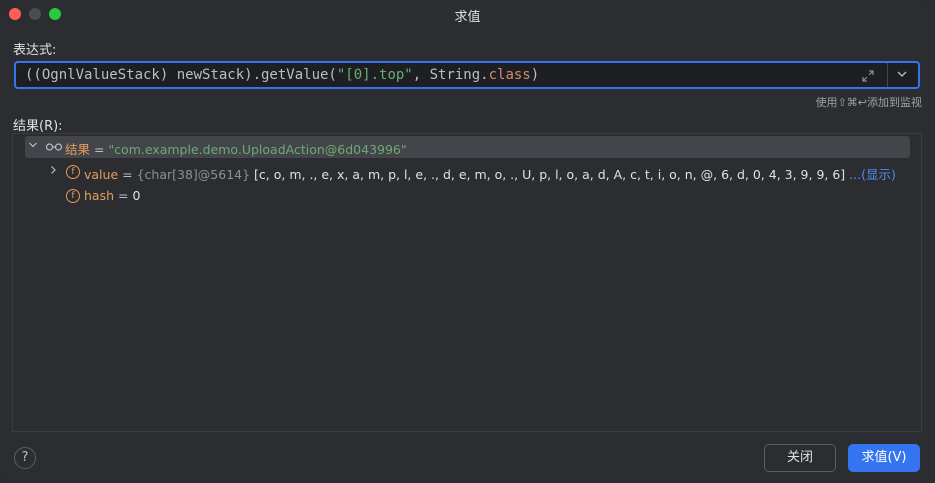 This screenshot has width=935, height=483. I want to click on expression-divider, so click(887, 75).